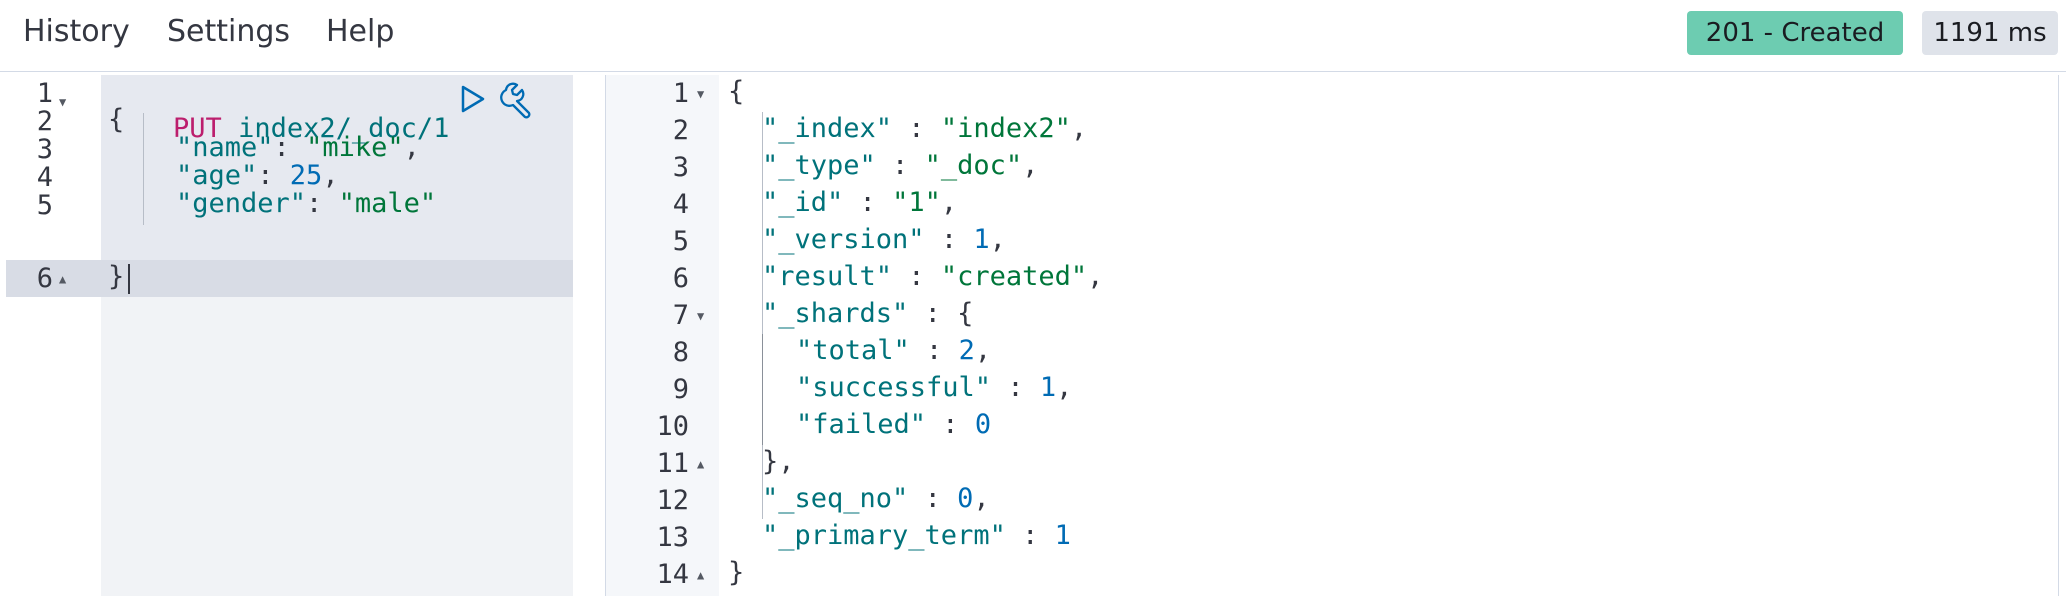 This screenshot has height=596, width=2066. I want to click on request-field-line: "gender": "male", so click(306, 203).